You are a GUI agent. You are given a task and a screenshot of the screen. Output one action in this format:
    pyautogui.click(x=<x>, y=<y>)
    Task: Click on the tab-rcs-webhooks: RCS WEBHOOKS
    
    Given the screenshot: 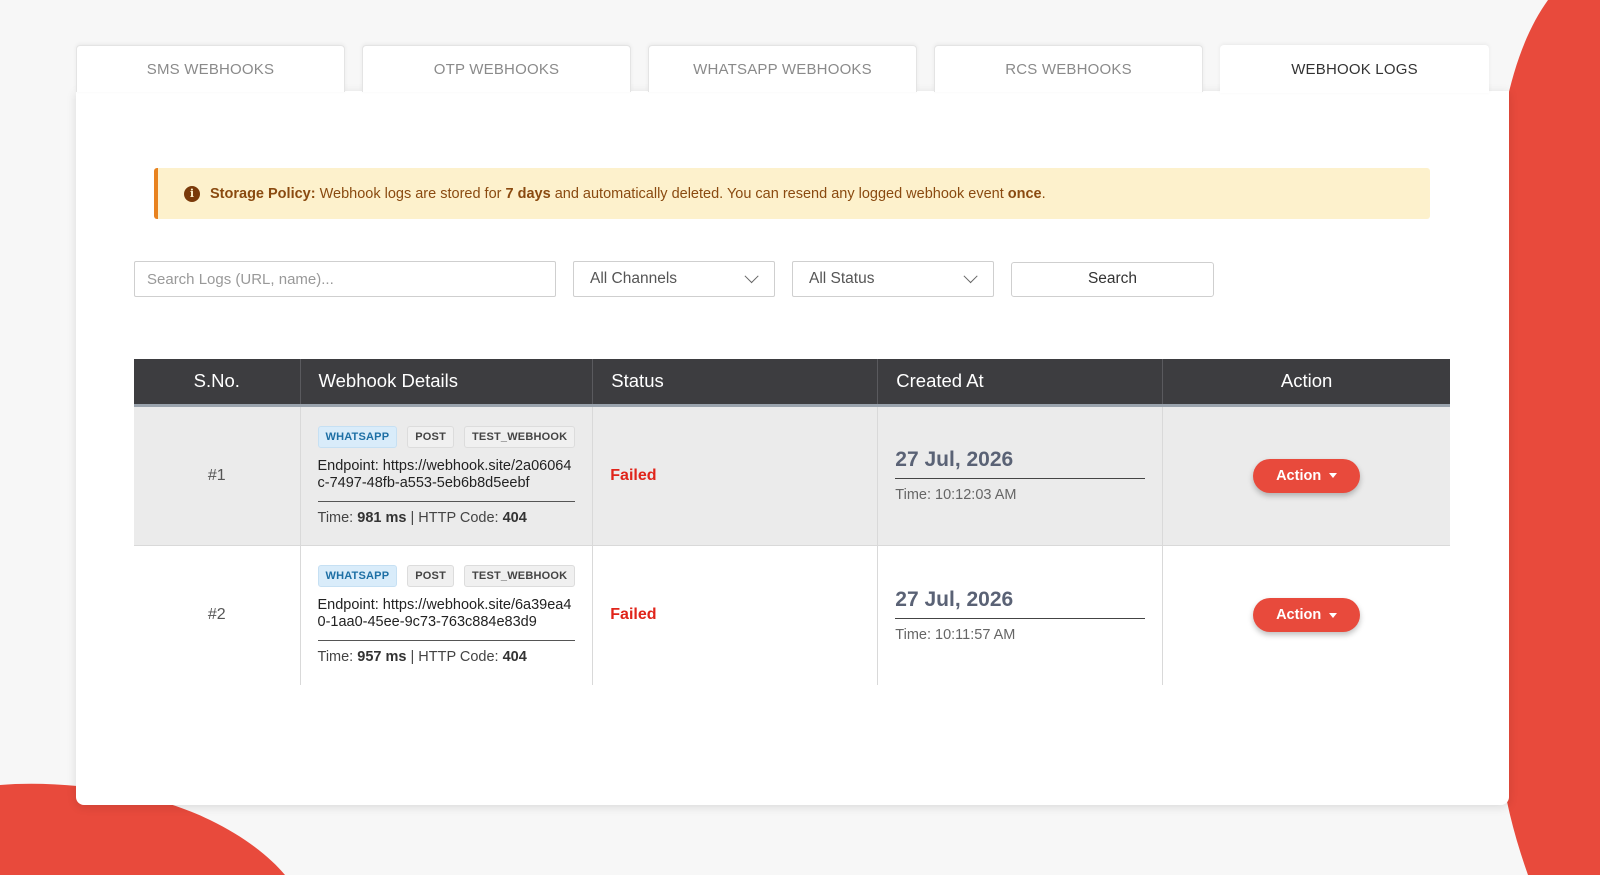 What is the action you would take?
    pyautogui.click(x=1068, y=68)
    